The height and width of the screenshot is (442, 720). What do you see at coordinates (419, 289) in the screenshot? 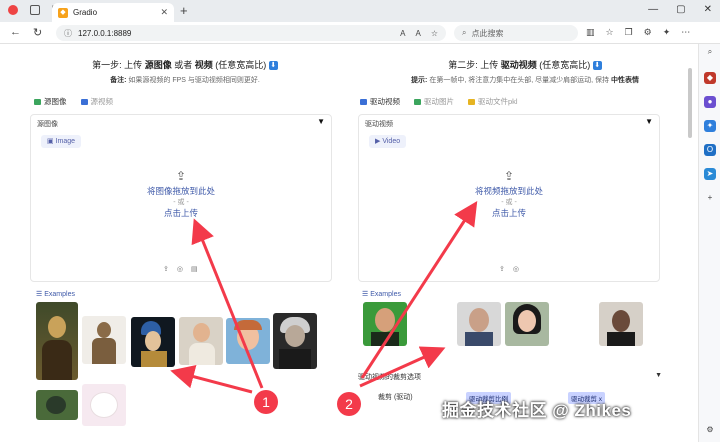
I see `arrow-to-video-upload` at bounding box center [419, 289].